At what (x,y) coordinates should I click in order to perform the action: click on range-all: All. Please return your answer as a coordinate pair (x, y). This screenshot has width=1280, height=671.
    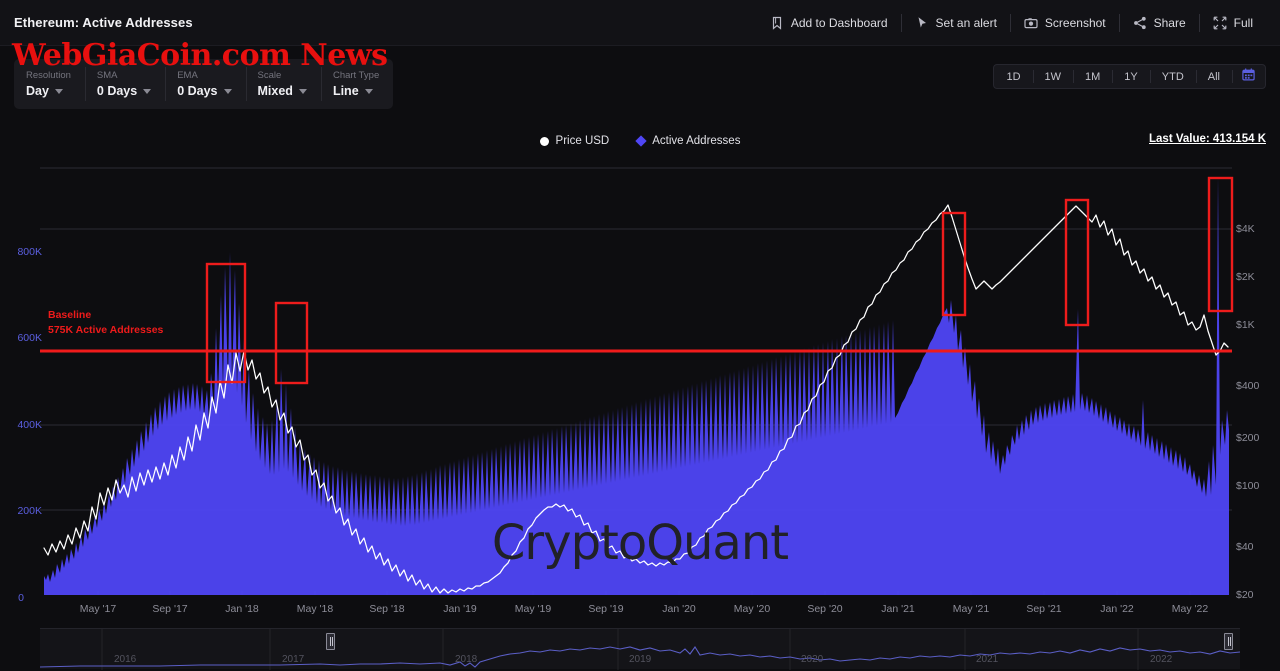
    Looking at the image, I should click on (1213, 76).